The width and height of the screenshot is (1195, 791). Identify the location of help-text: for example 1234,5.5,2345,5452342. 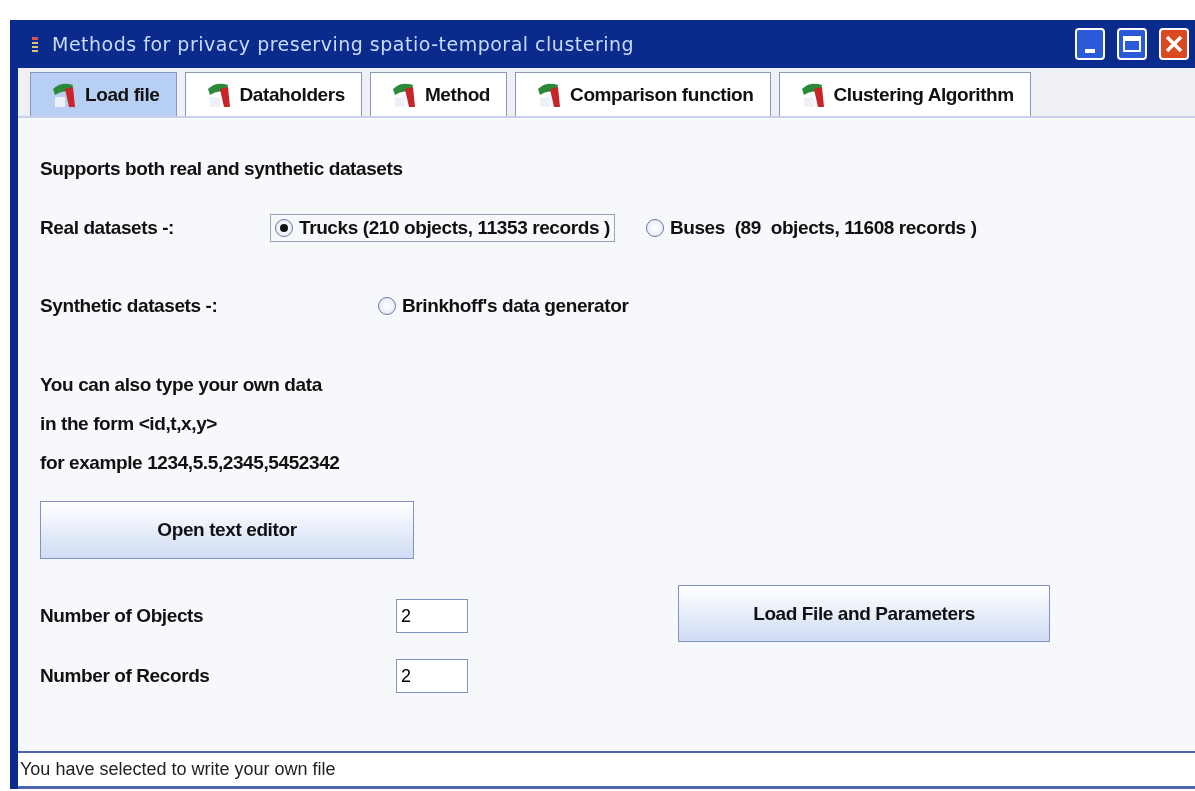
(190, 463).